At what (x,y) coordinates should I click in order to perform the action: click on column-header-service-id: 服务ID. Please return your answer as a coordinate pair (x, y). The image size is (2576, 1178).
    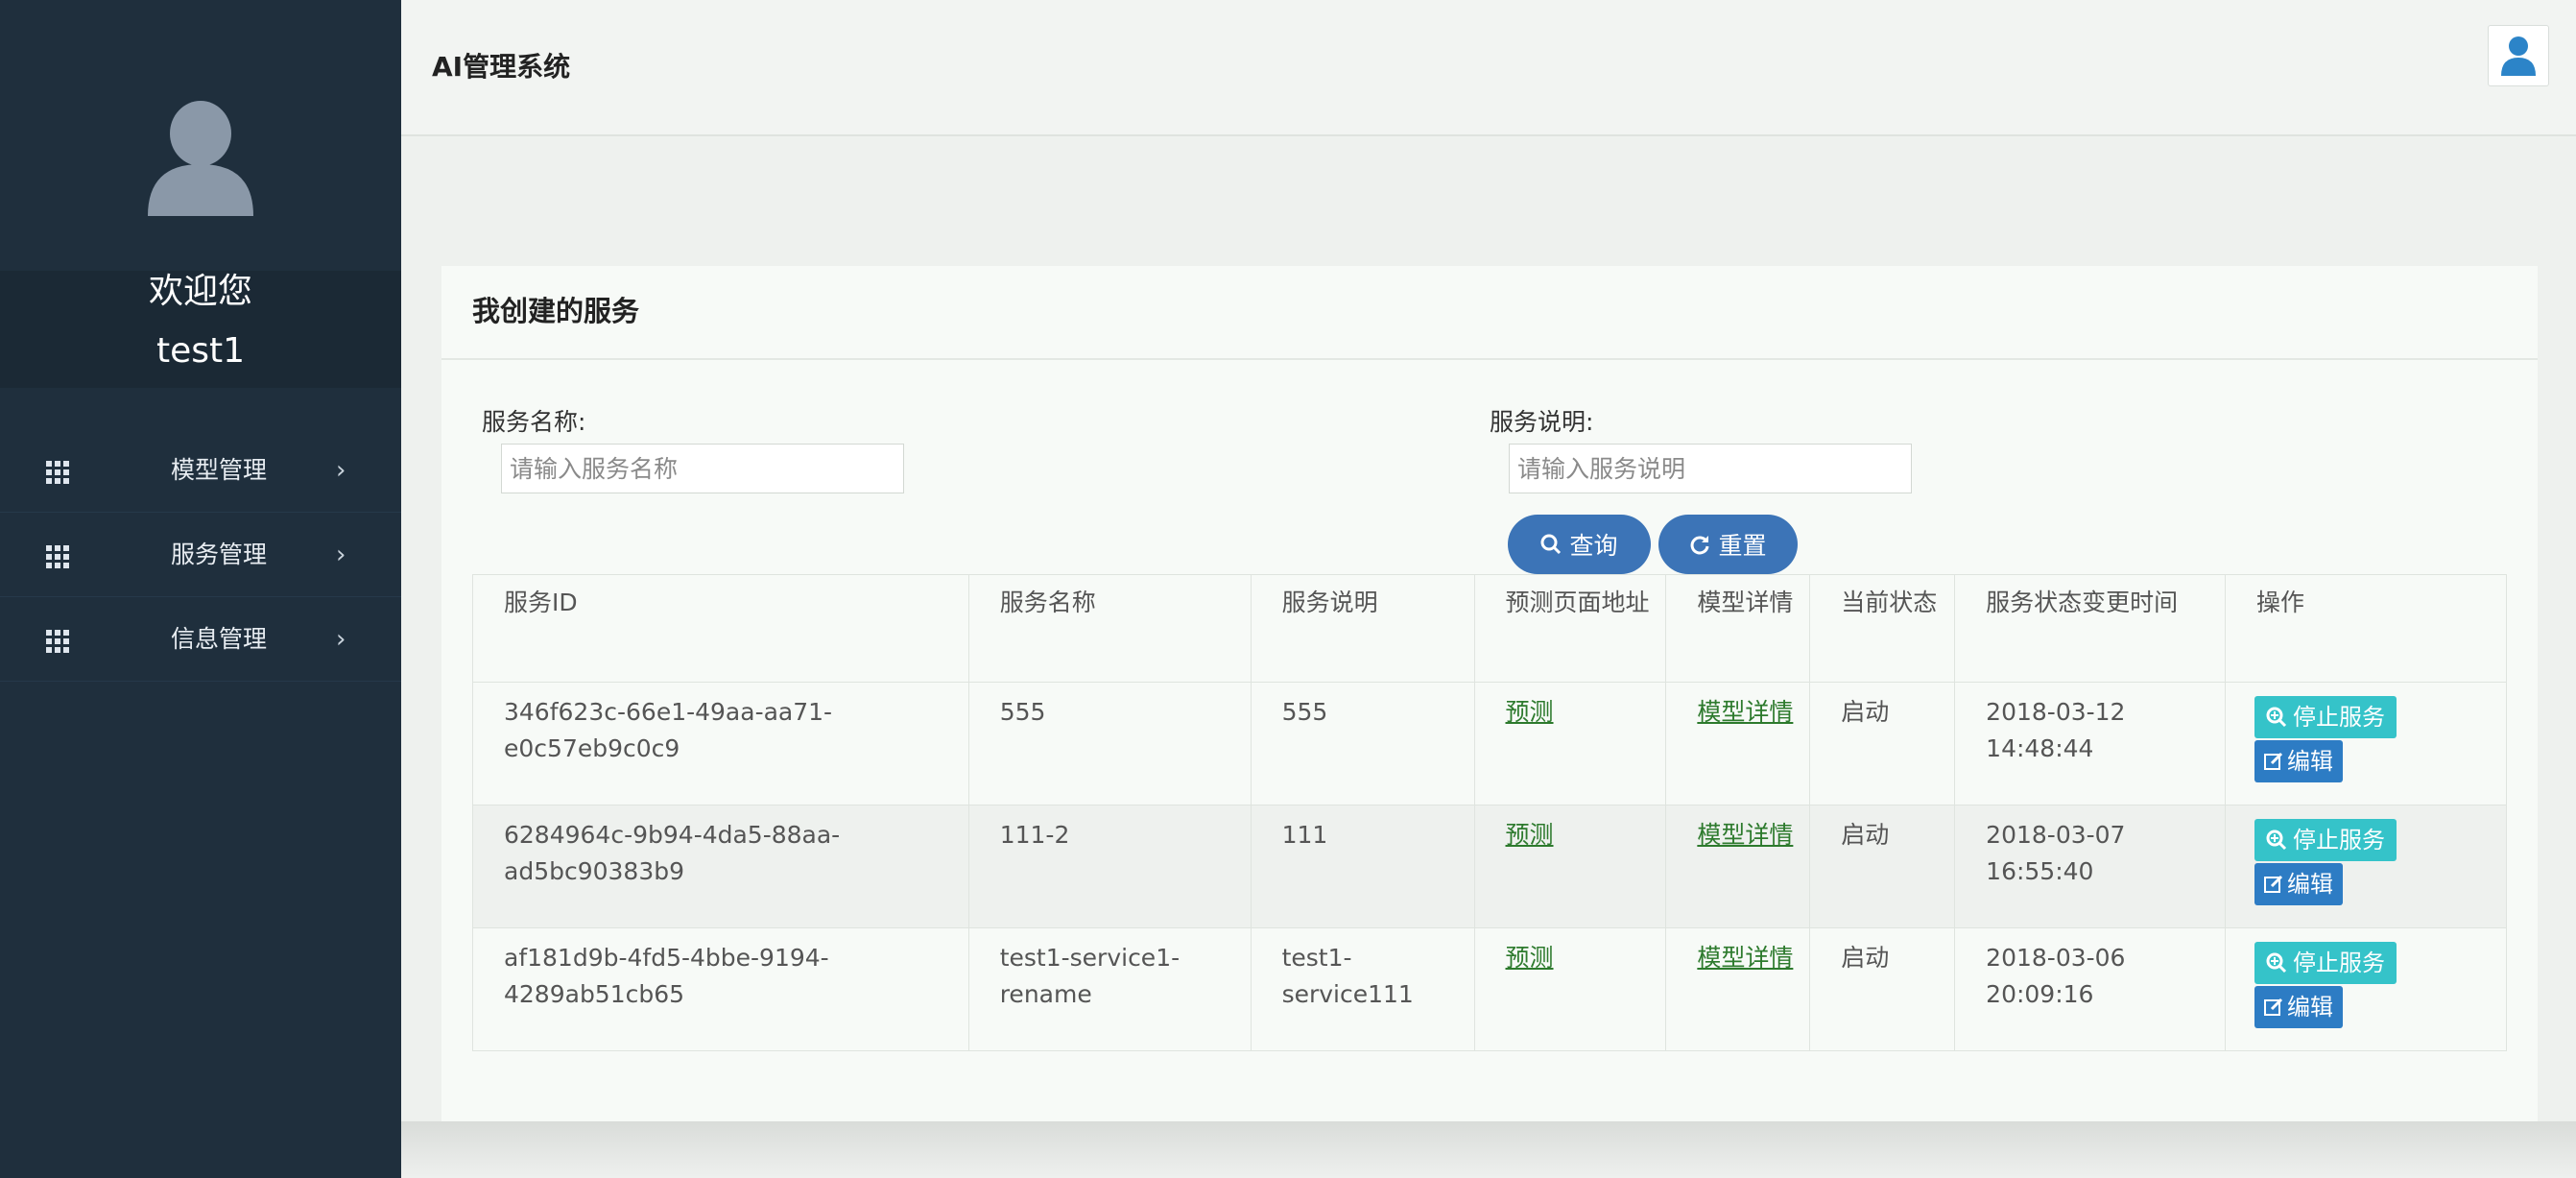
    Looking at the image, I should click on (720, 628).